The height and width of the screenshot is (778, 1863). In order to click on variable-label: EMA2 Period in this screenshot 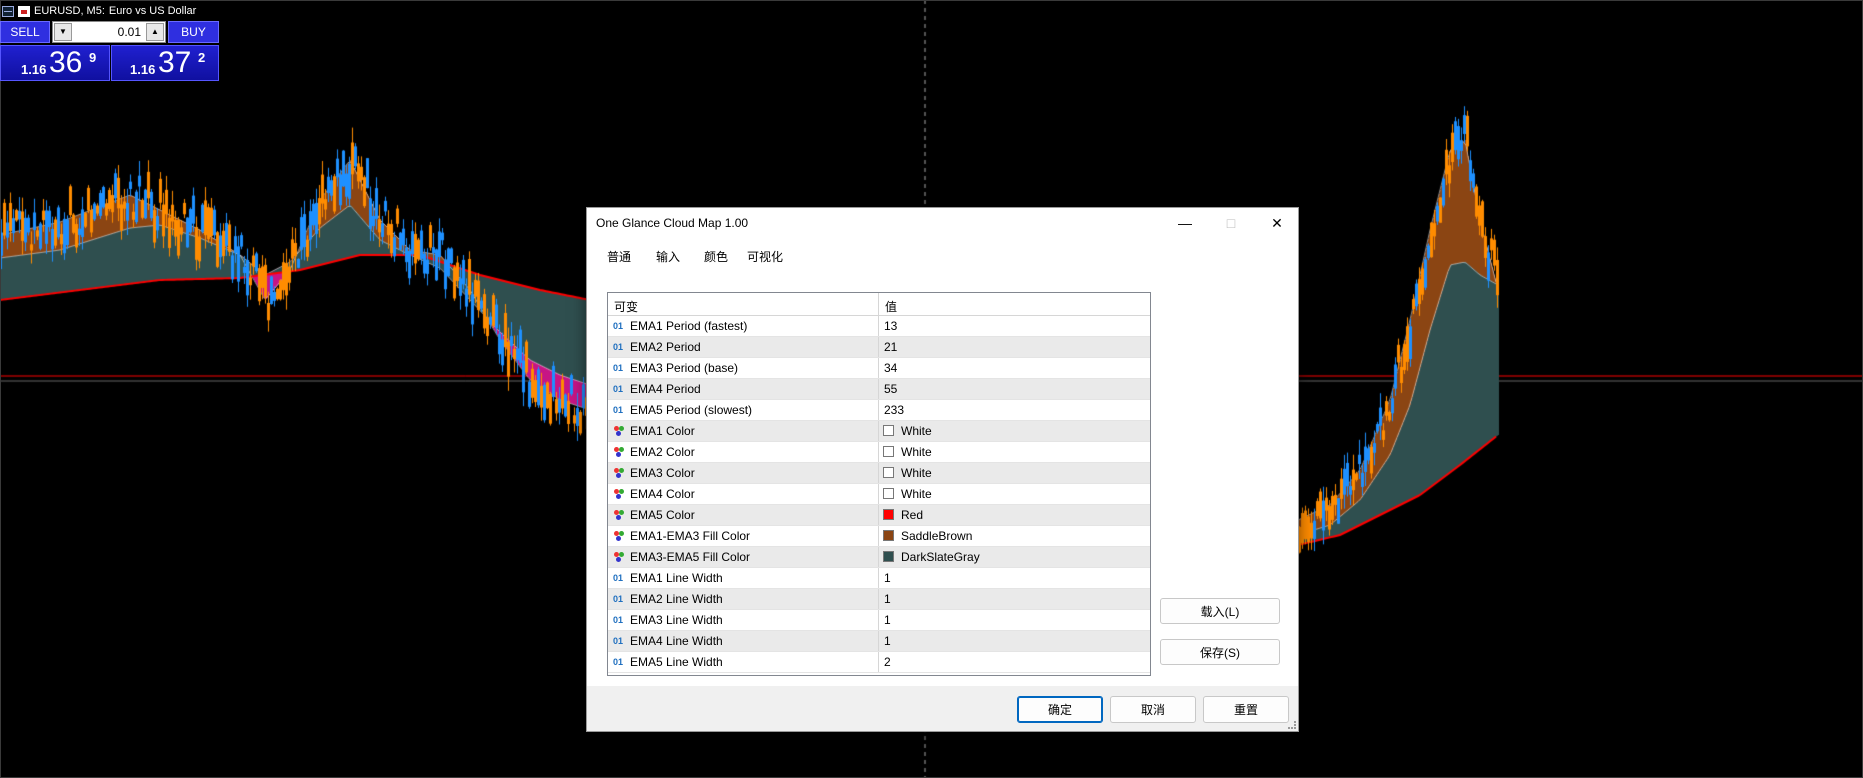, I will do `click(665, 347)`.